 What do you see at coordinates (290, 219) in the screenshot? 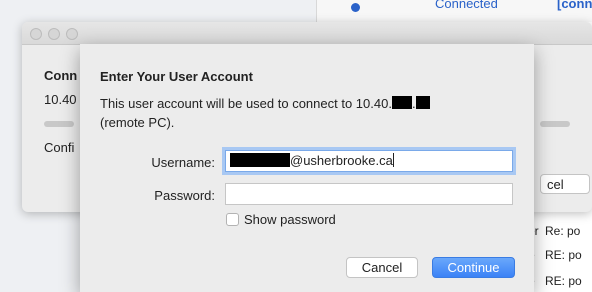
I see `show-password-label: Show password` at bounding box center [290, 219].